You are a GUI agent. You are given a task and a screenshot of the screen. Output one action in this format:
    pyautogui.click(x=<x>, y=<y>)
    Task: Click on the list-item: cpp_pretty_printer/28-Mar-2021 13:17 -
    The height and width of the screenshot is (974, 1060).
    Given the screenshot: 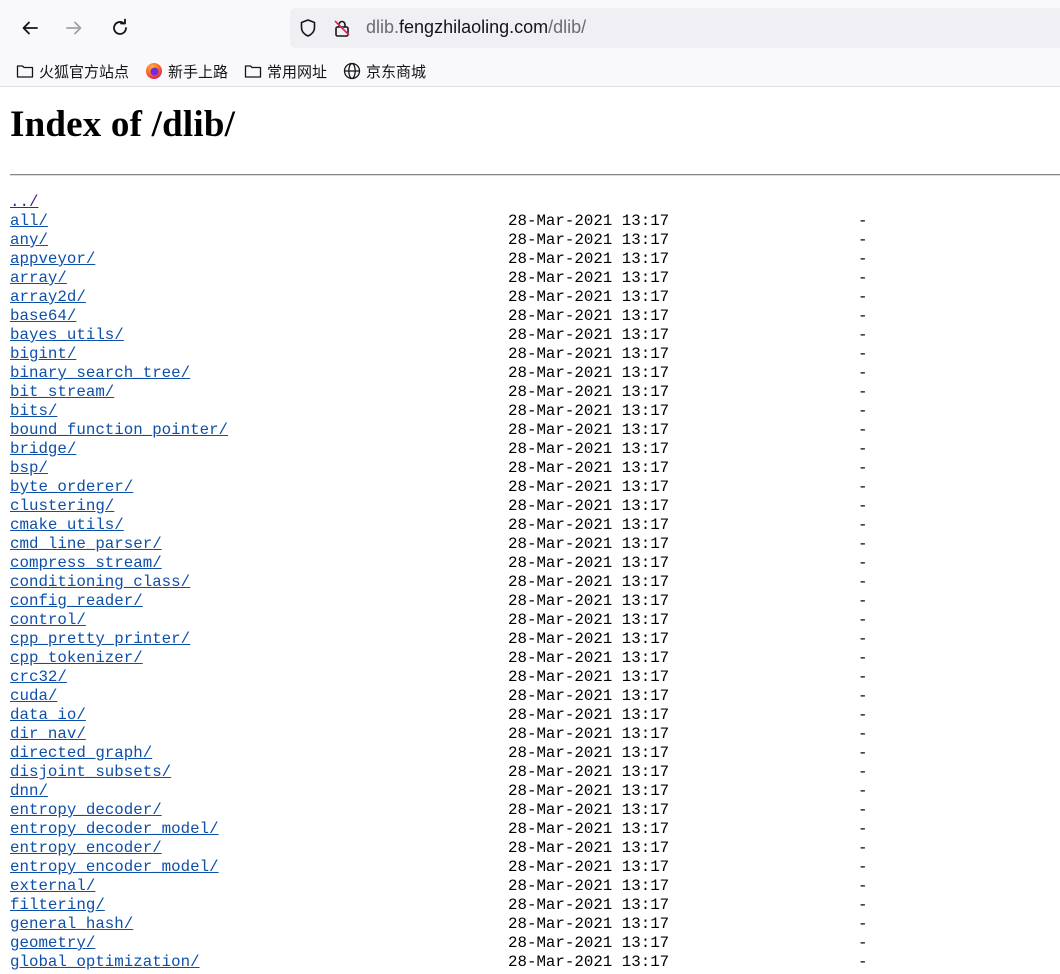 What is the action you would take?
    pyautogui.click(x=530, y=639)
    